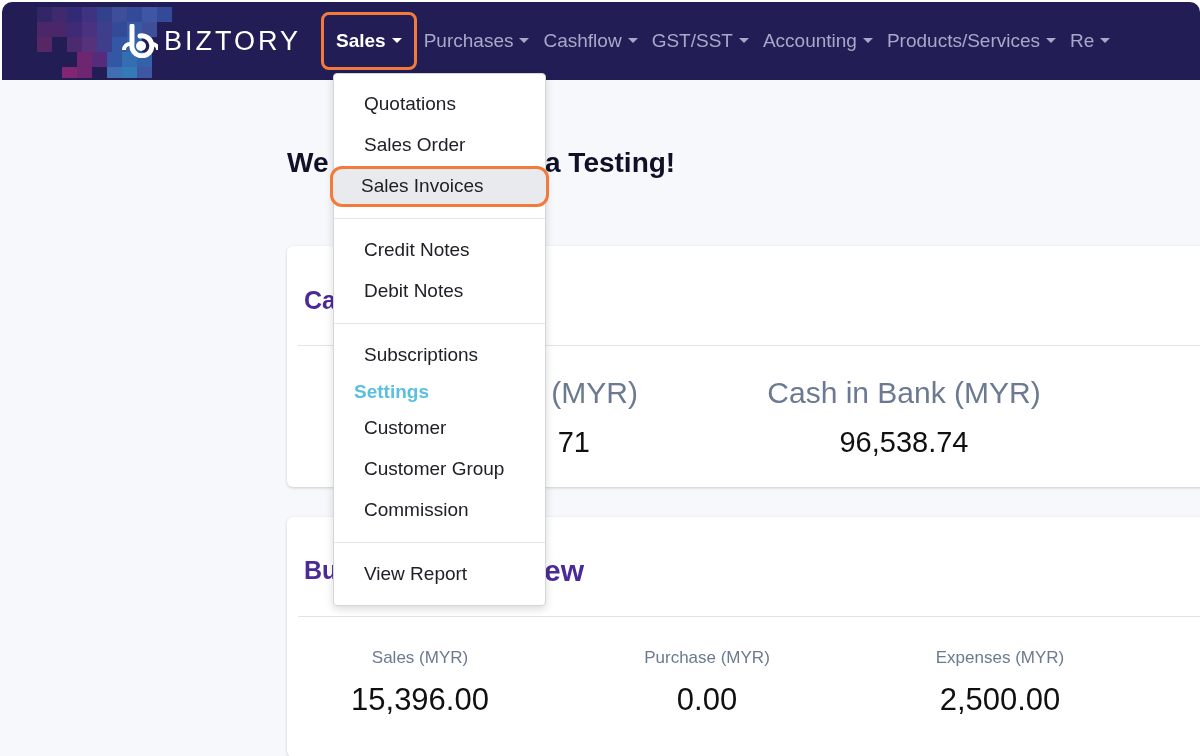 The image size is (1200, 756). Describe the element at coordinates (439, 428) in the screenshot. I see `menu-item: Customer` at that location.